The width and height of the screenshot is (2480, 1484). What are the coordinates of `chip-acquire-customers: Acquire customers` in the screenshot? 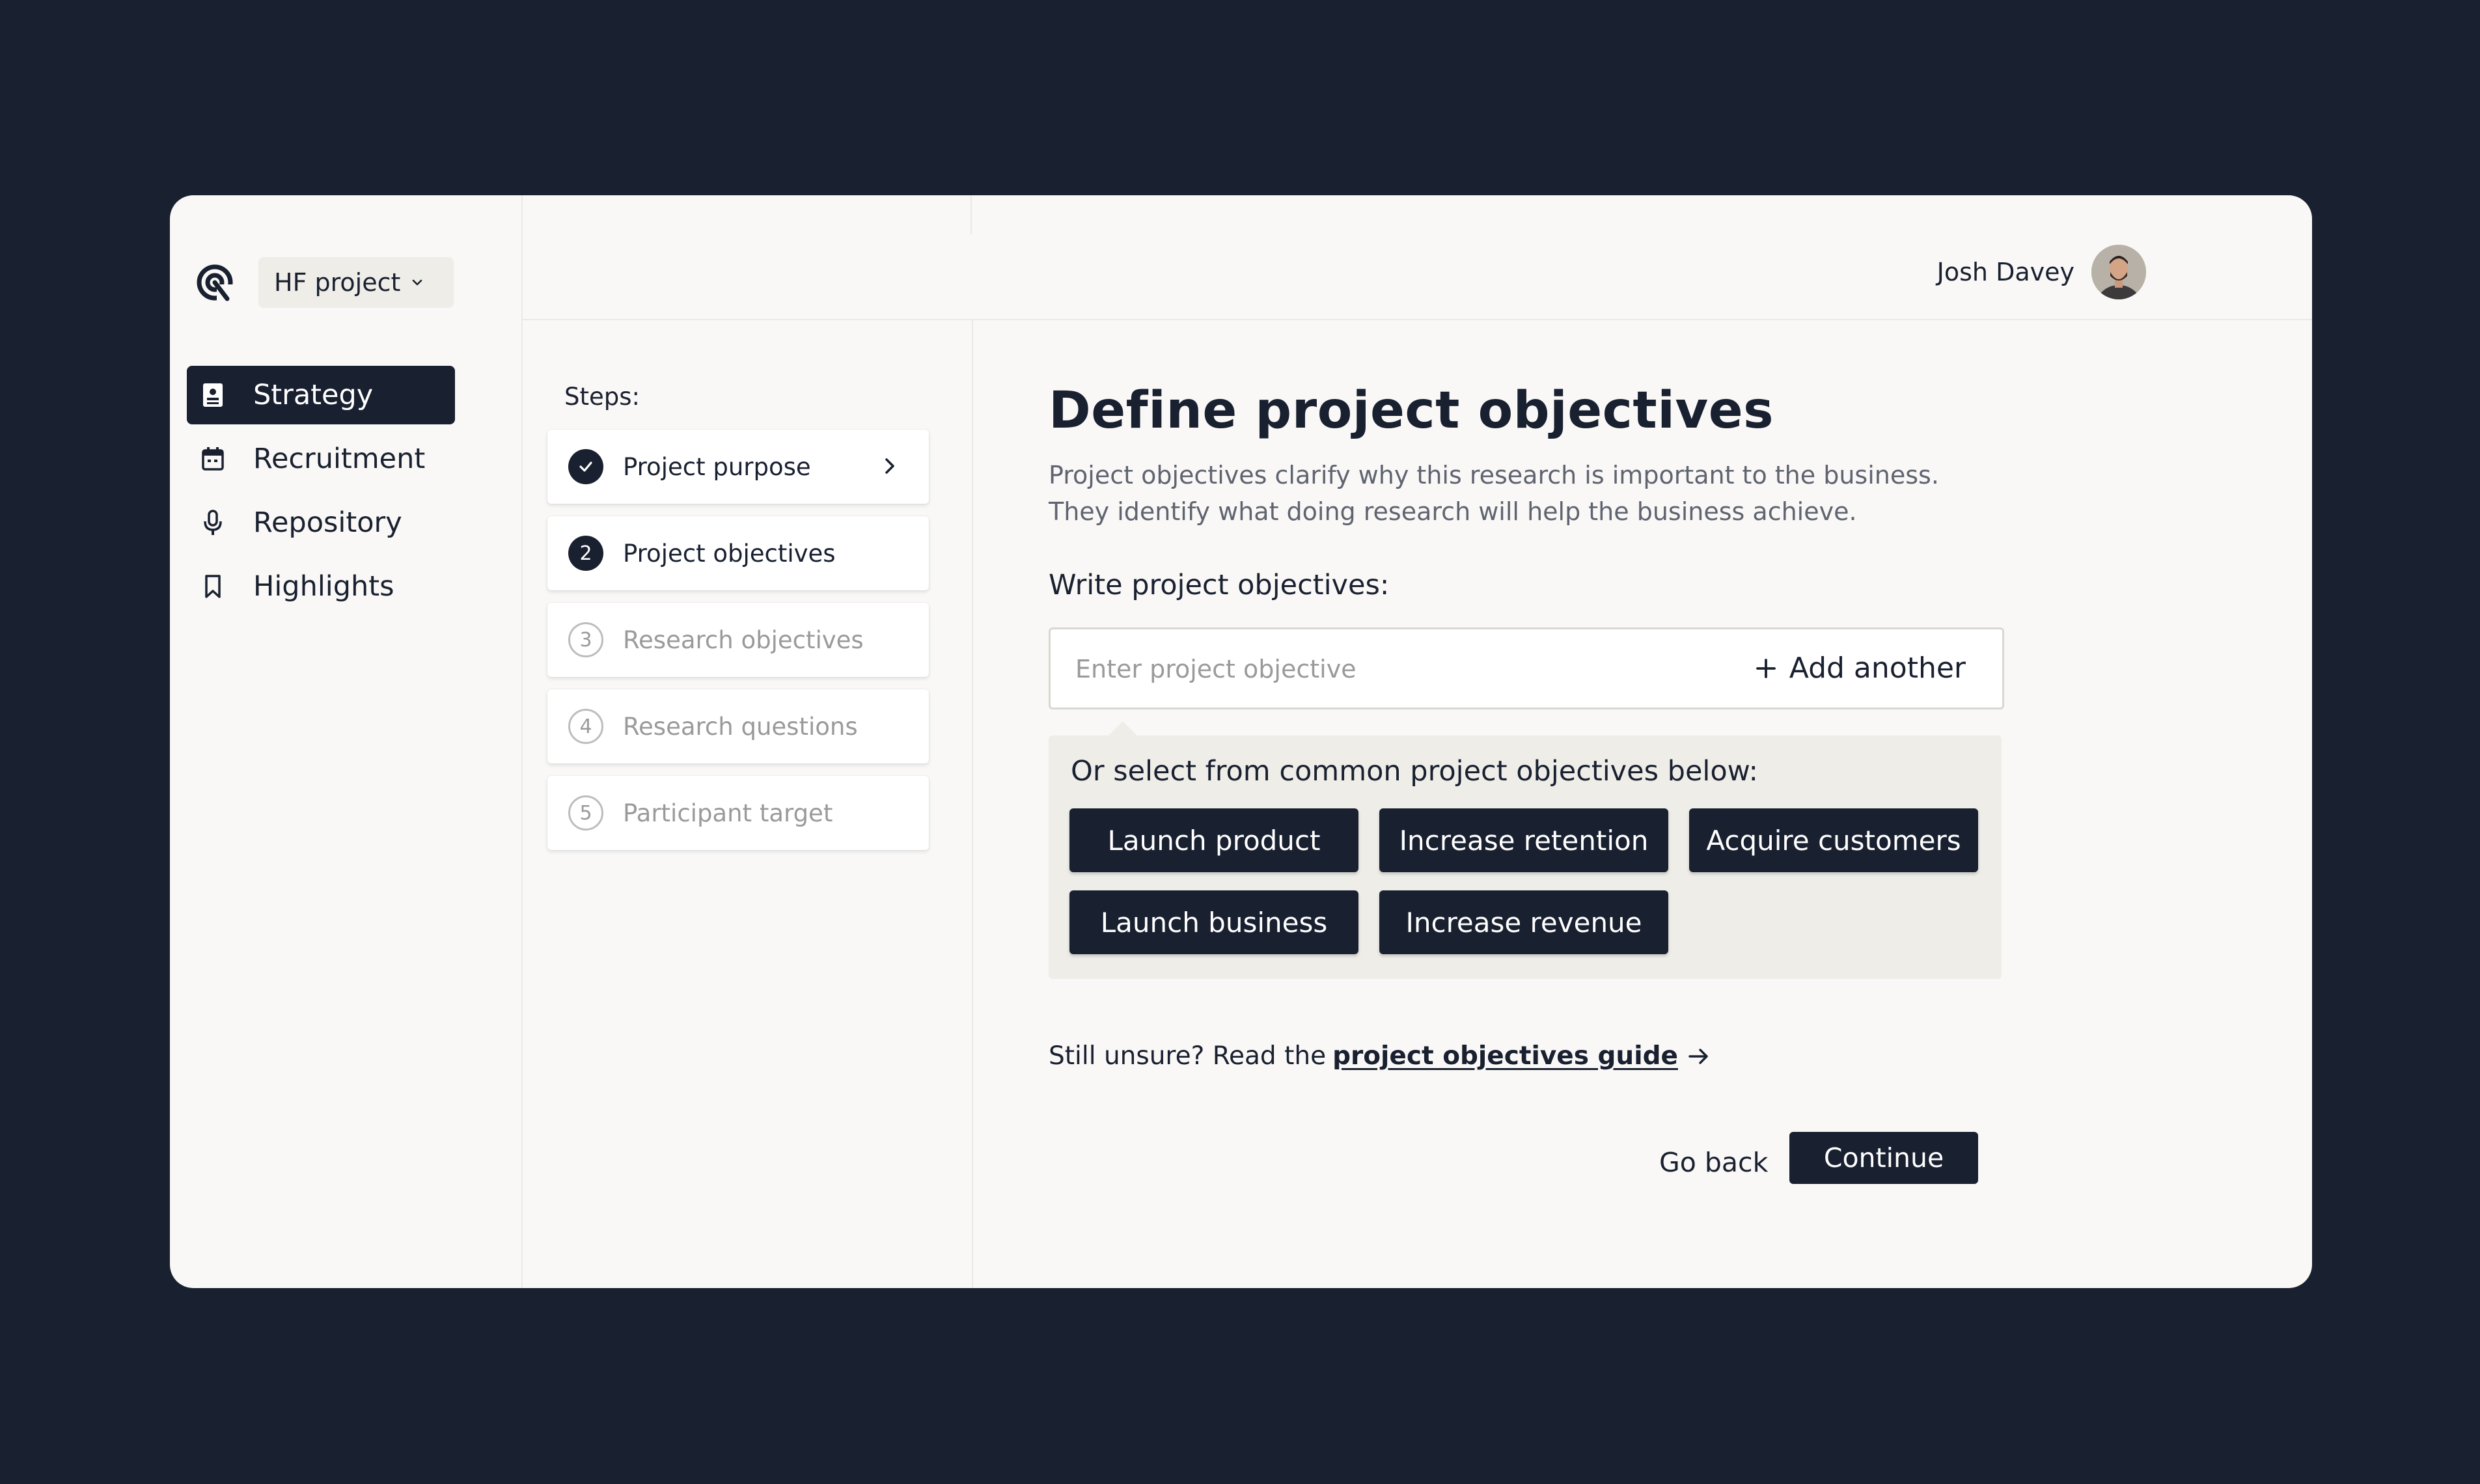 It's located at (1834, 840).